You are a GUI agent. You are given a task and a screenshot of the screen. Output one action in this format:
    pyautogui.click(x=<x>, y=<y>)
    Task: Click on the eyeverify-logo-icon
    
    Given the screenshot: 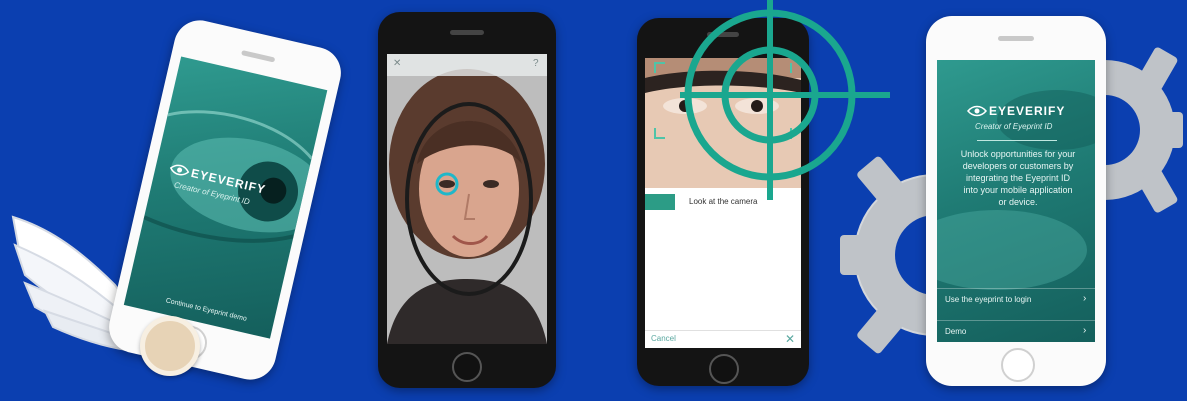 What is the action you would take?
    pyautogui.click(x=977, y=111)
    